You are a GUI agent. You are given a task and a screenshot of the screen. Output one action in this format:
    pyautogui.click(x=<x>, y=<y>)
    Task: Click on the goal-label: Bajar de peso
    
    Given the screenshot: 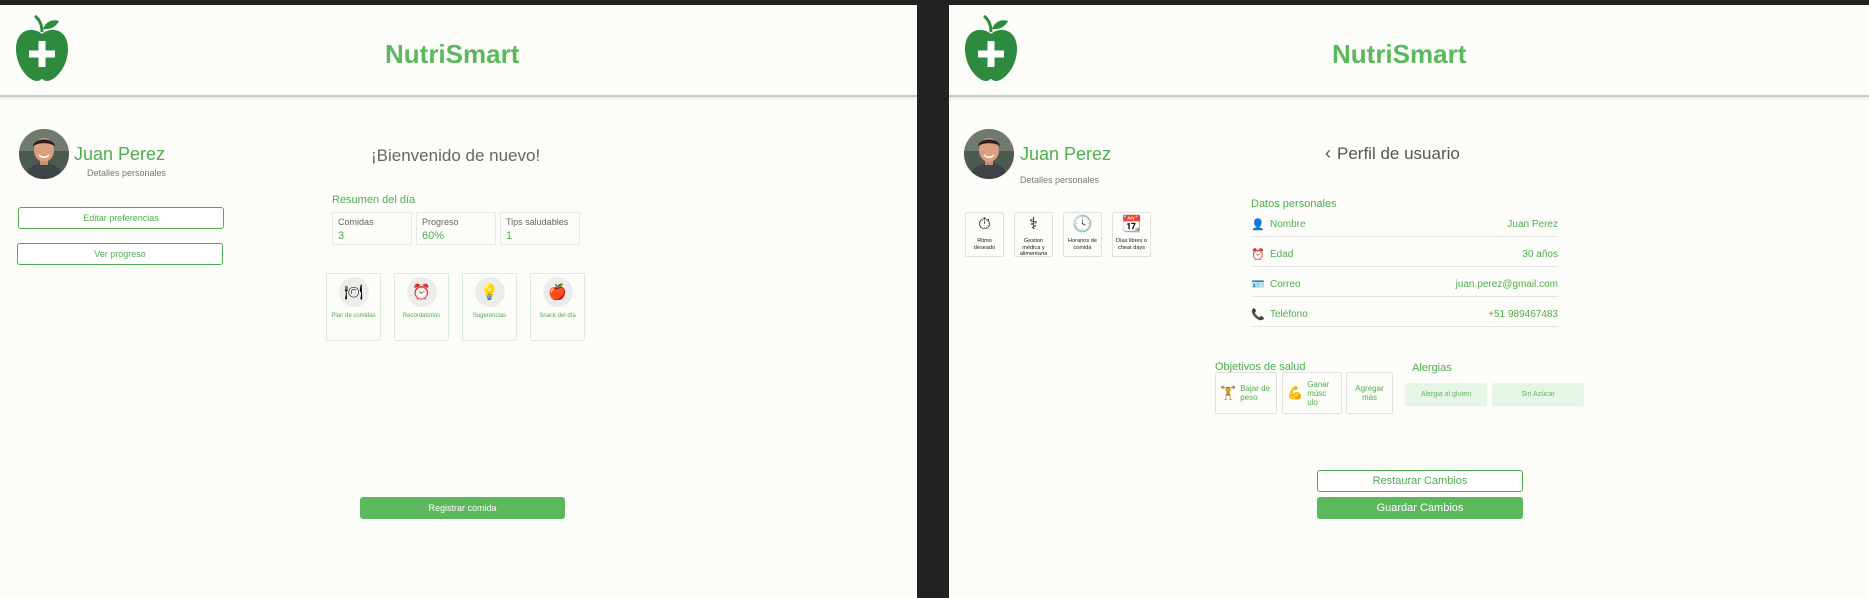 What is the action you would take?
    pyautogui.click(x=1255, y=393)
    